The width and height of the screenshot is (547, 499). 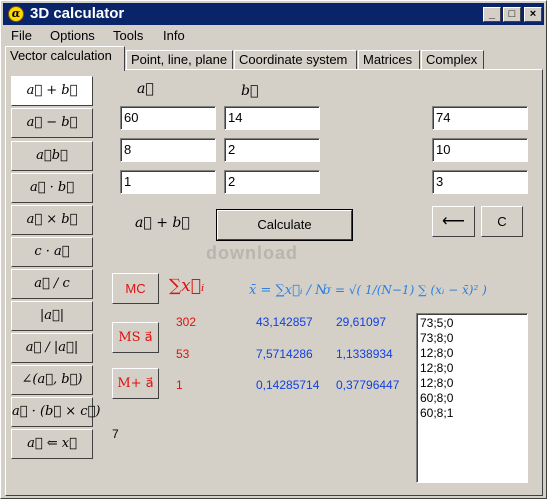 I want to click on close-button: ×, so click(x=533, y=14).